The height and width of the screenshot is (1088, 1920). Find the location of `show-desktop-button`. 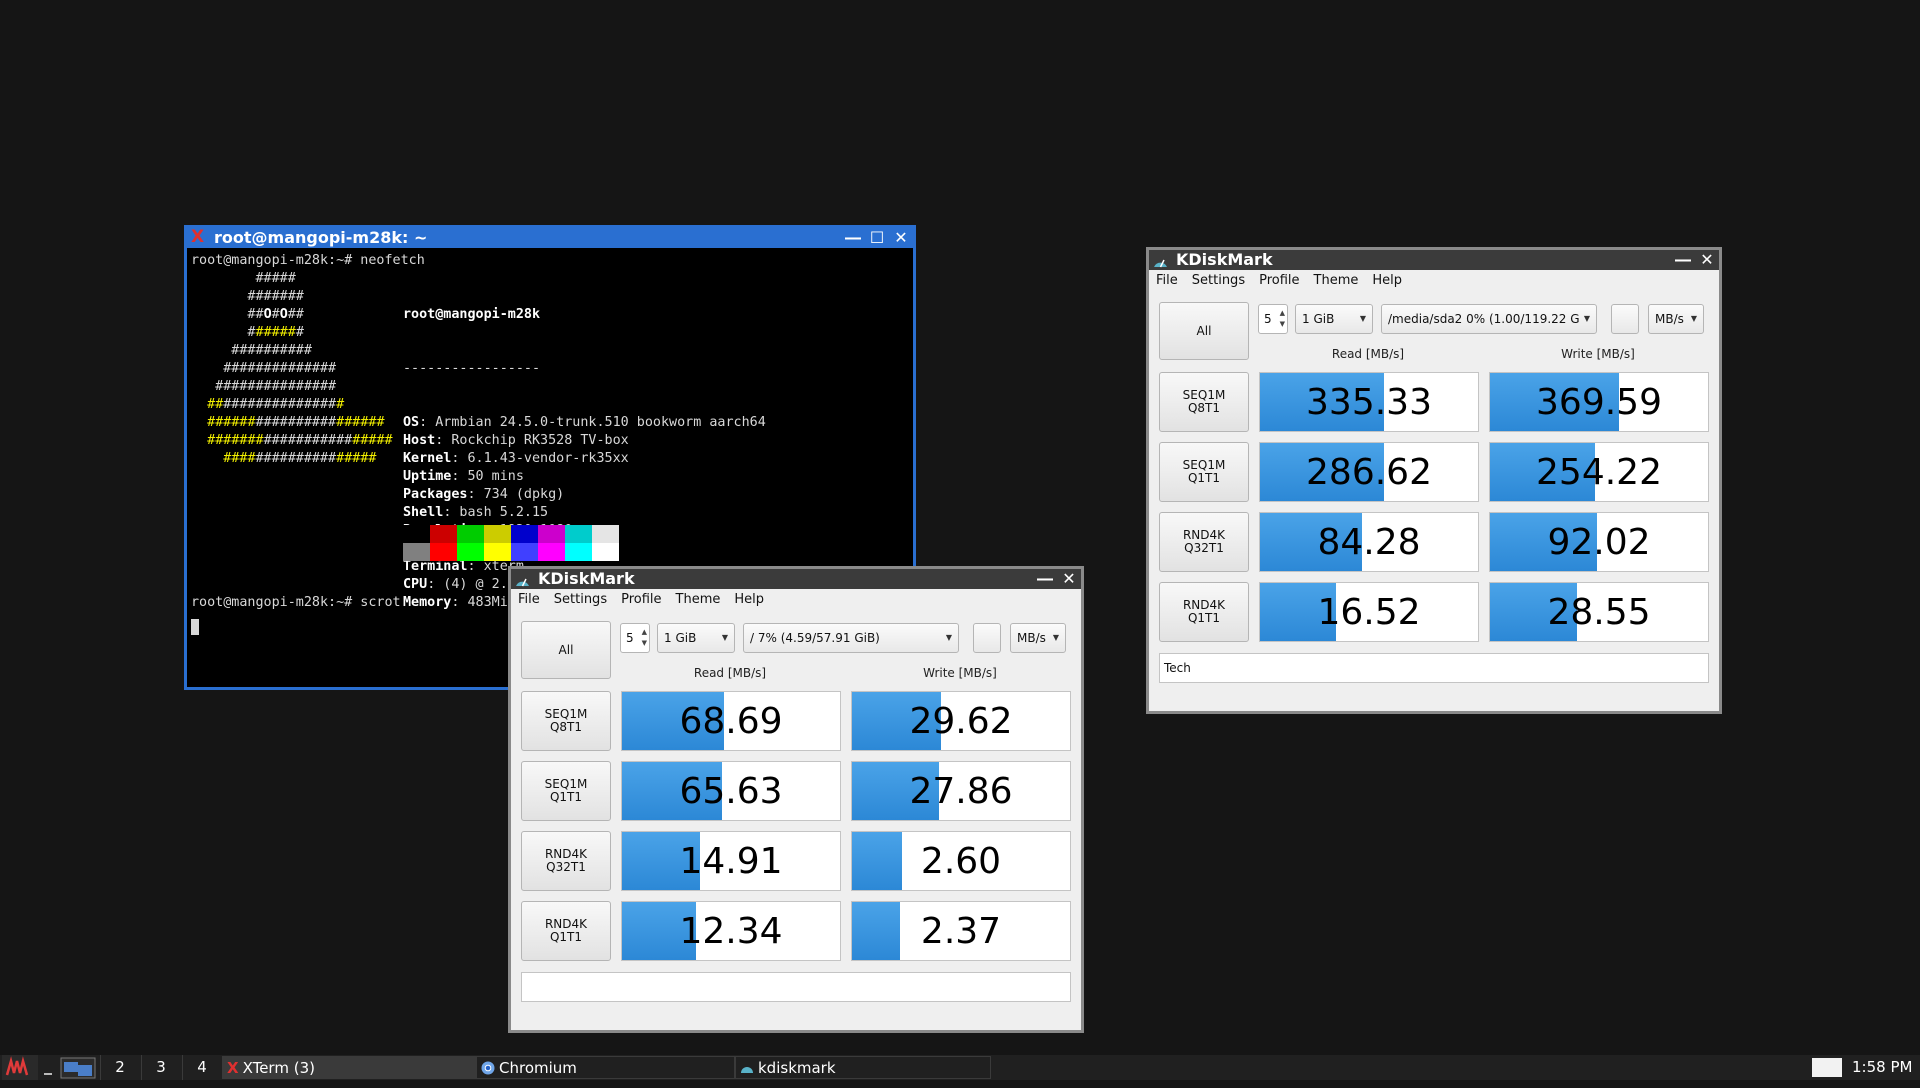

show-desktop-button is located at coordinates (48, 1067).